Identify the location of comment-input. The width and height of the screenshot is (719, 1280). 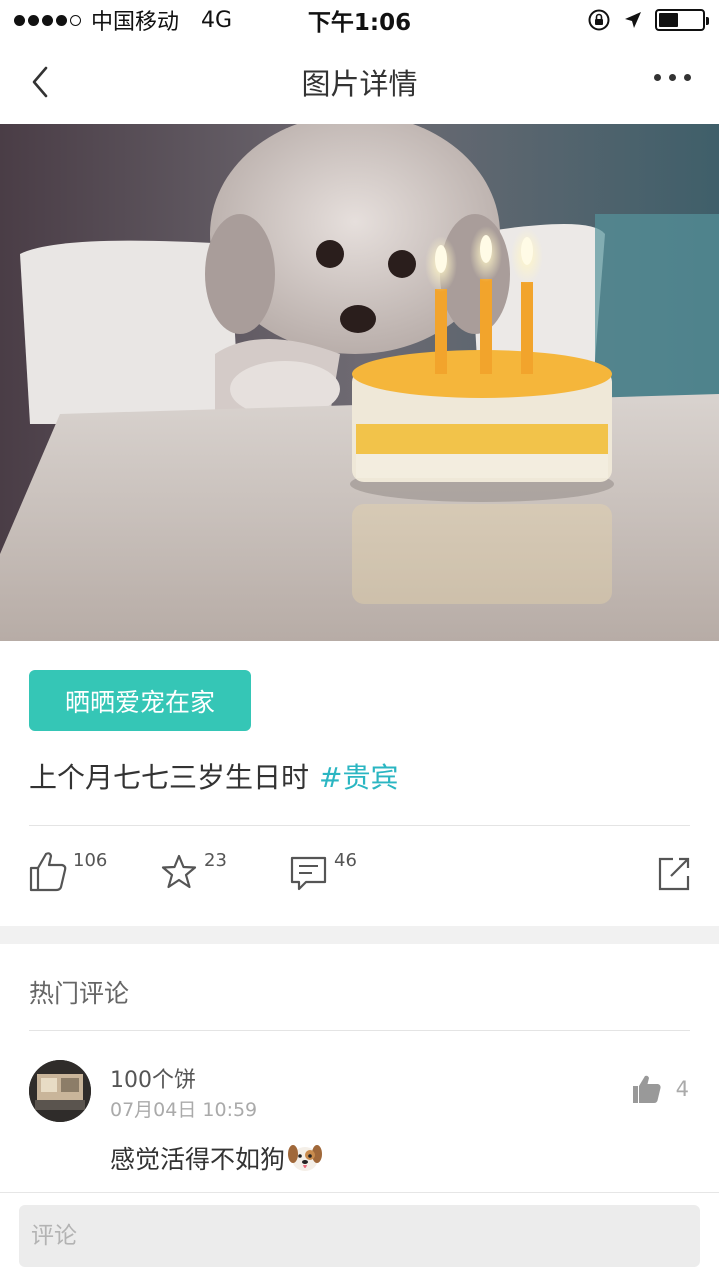
(359, 1236).